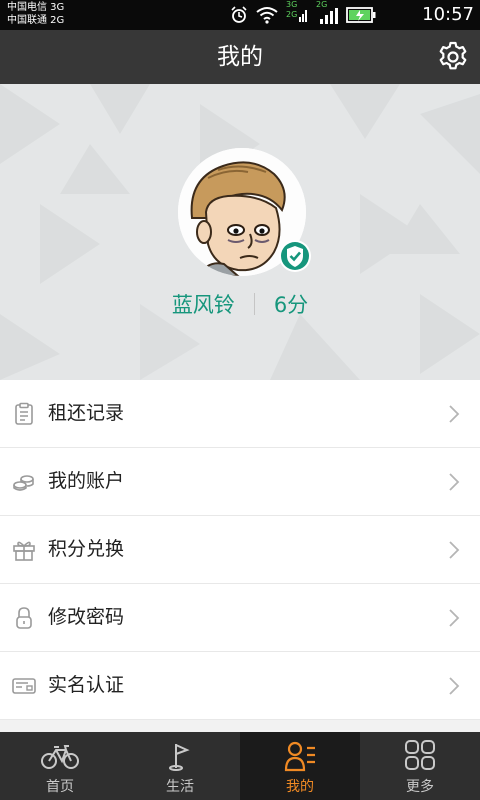  I want to click on user-points: 6分, so click(291, 305).